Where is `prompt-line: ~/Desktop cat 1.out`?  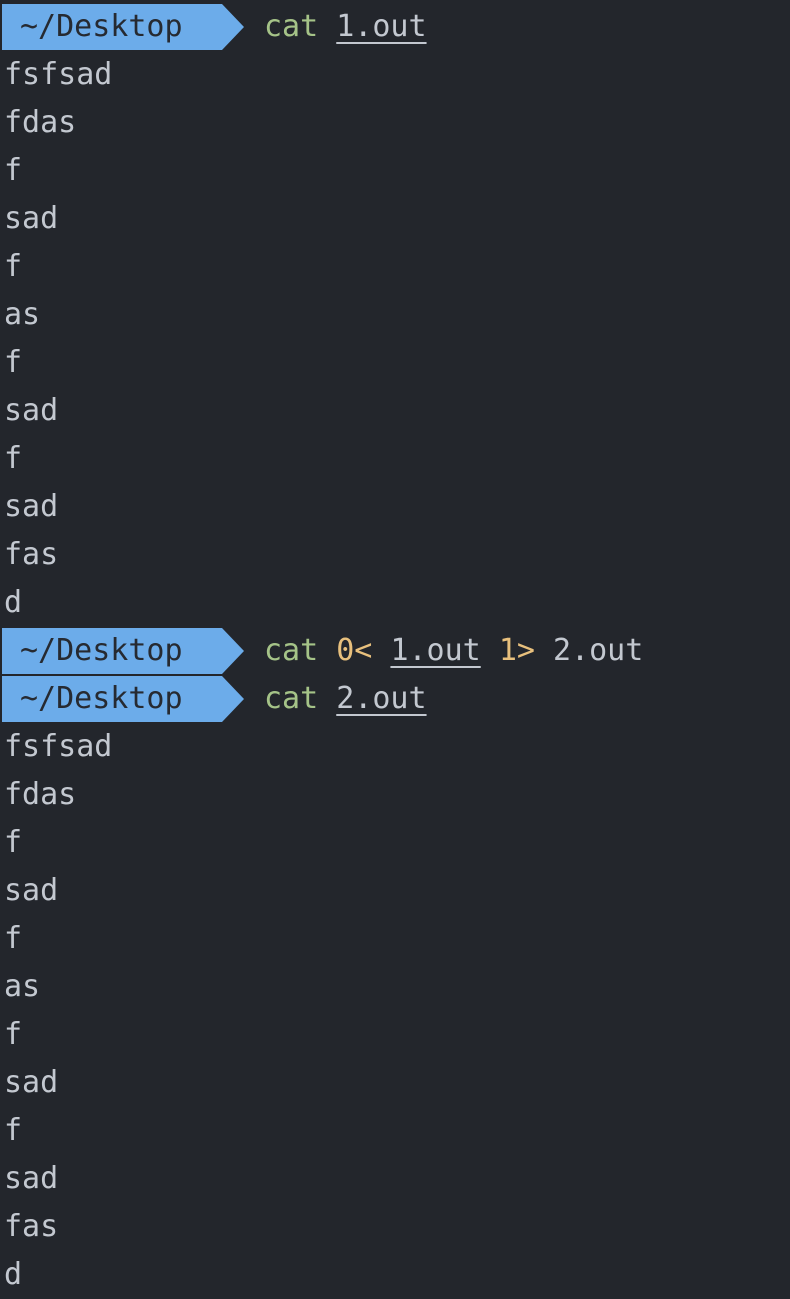 prompt-line: ~/Desktop cat 1.out is located at coordinates (395, 27).